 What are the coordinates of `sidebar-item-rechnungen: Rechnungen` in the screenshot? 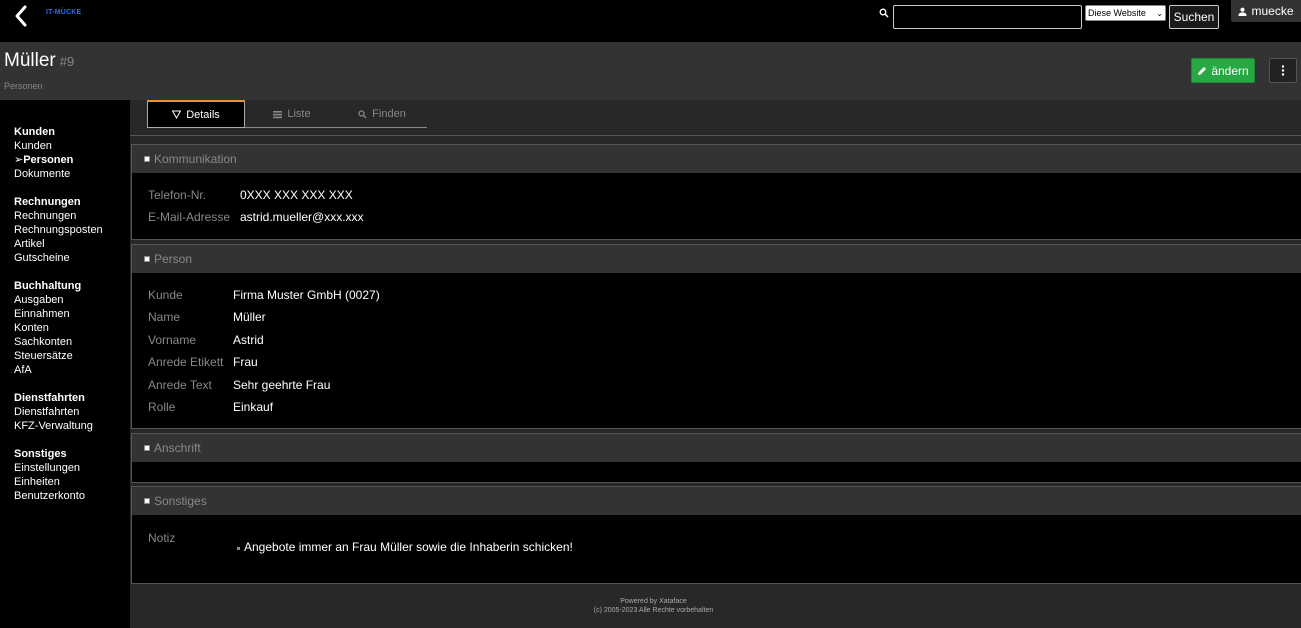 It's located at (72, 216).